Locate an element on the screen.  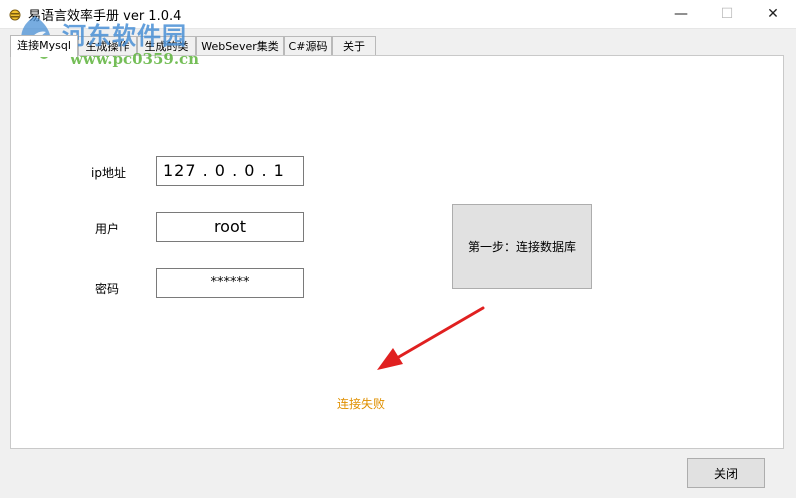
ip-address-input: 127 . 0 . 0 . 1 is located at coordinates (230, 171).